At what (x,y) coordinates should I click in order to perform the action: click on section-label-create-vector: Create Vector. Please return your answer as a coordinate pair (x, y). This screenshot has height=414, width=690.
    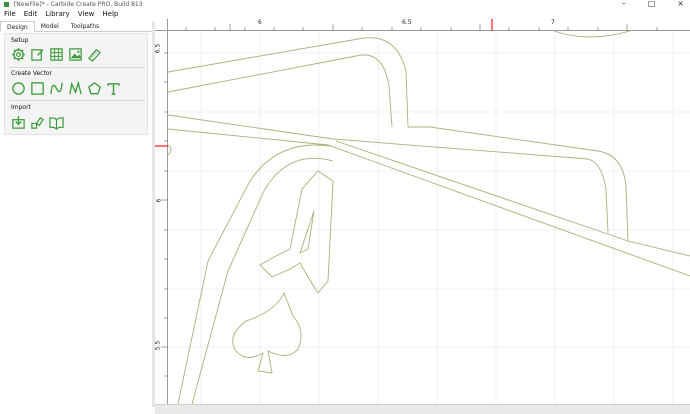
    Looking at the image, I should click on (31, 73).